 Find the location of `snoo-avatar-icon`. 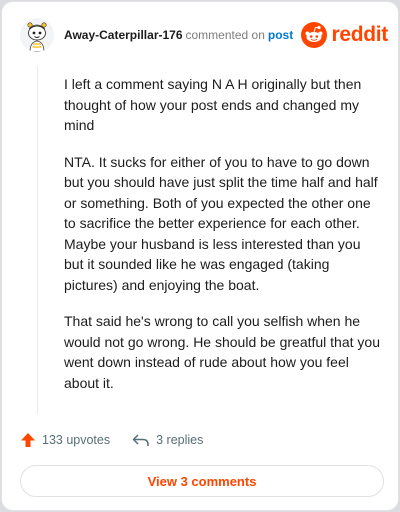

snoo-avatar-icon is located at coordinates (37, 35).